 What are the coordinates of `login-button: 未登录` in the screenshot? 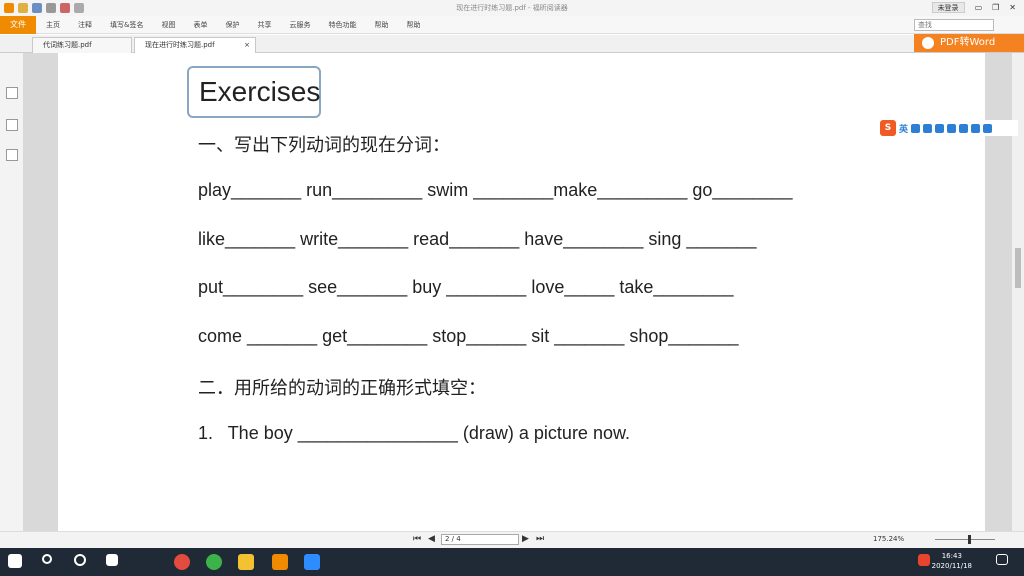 It's located at (948, 7).